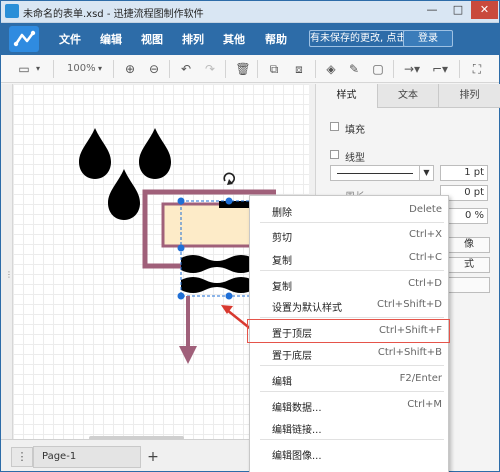 This screenshot has width=500, height=472. Describe the element at coordinates (349, 353) in the screenshot. I see `menu-item-to-back: 置于底层 Ctrl+Shift+B` at that location.